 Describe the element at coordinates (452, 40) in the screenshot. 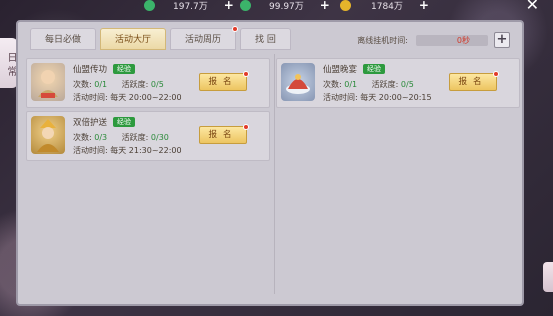

I see `idle-time-value: 0秒` at that location.